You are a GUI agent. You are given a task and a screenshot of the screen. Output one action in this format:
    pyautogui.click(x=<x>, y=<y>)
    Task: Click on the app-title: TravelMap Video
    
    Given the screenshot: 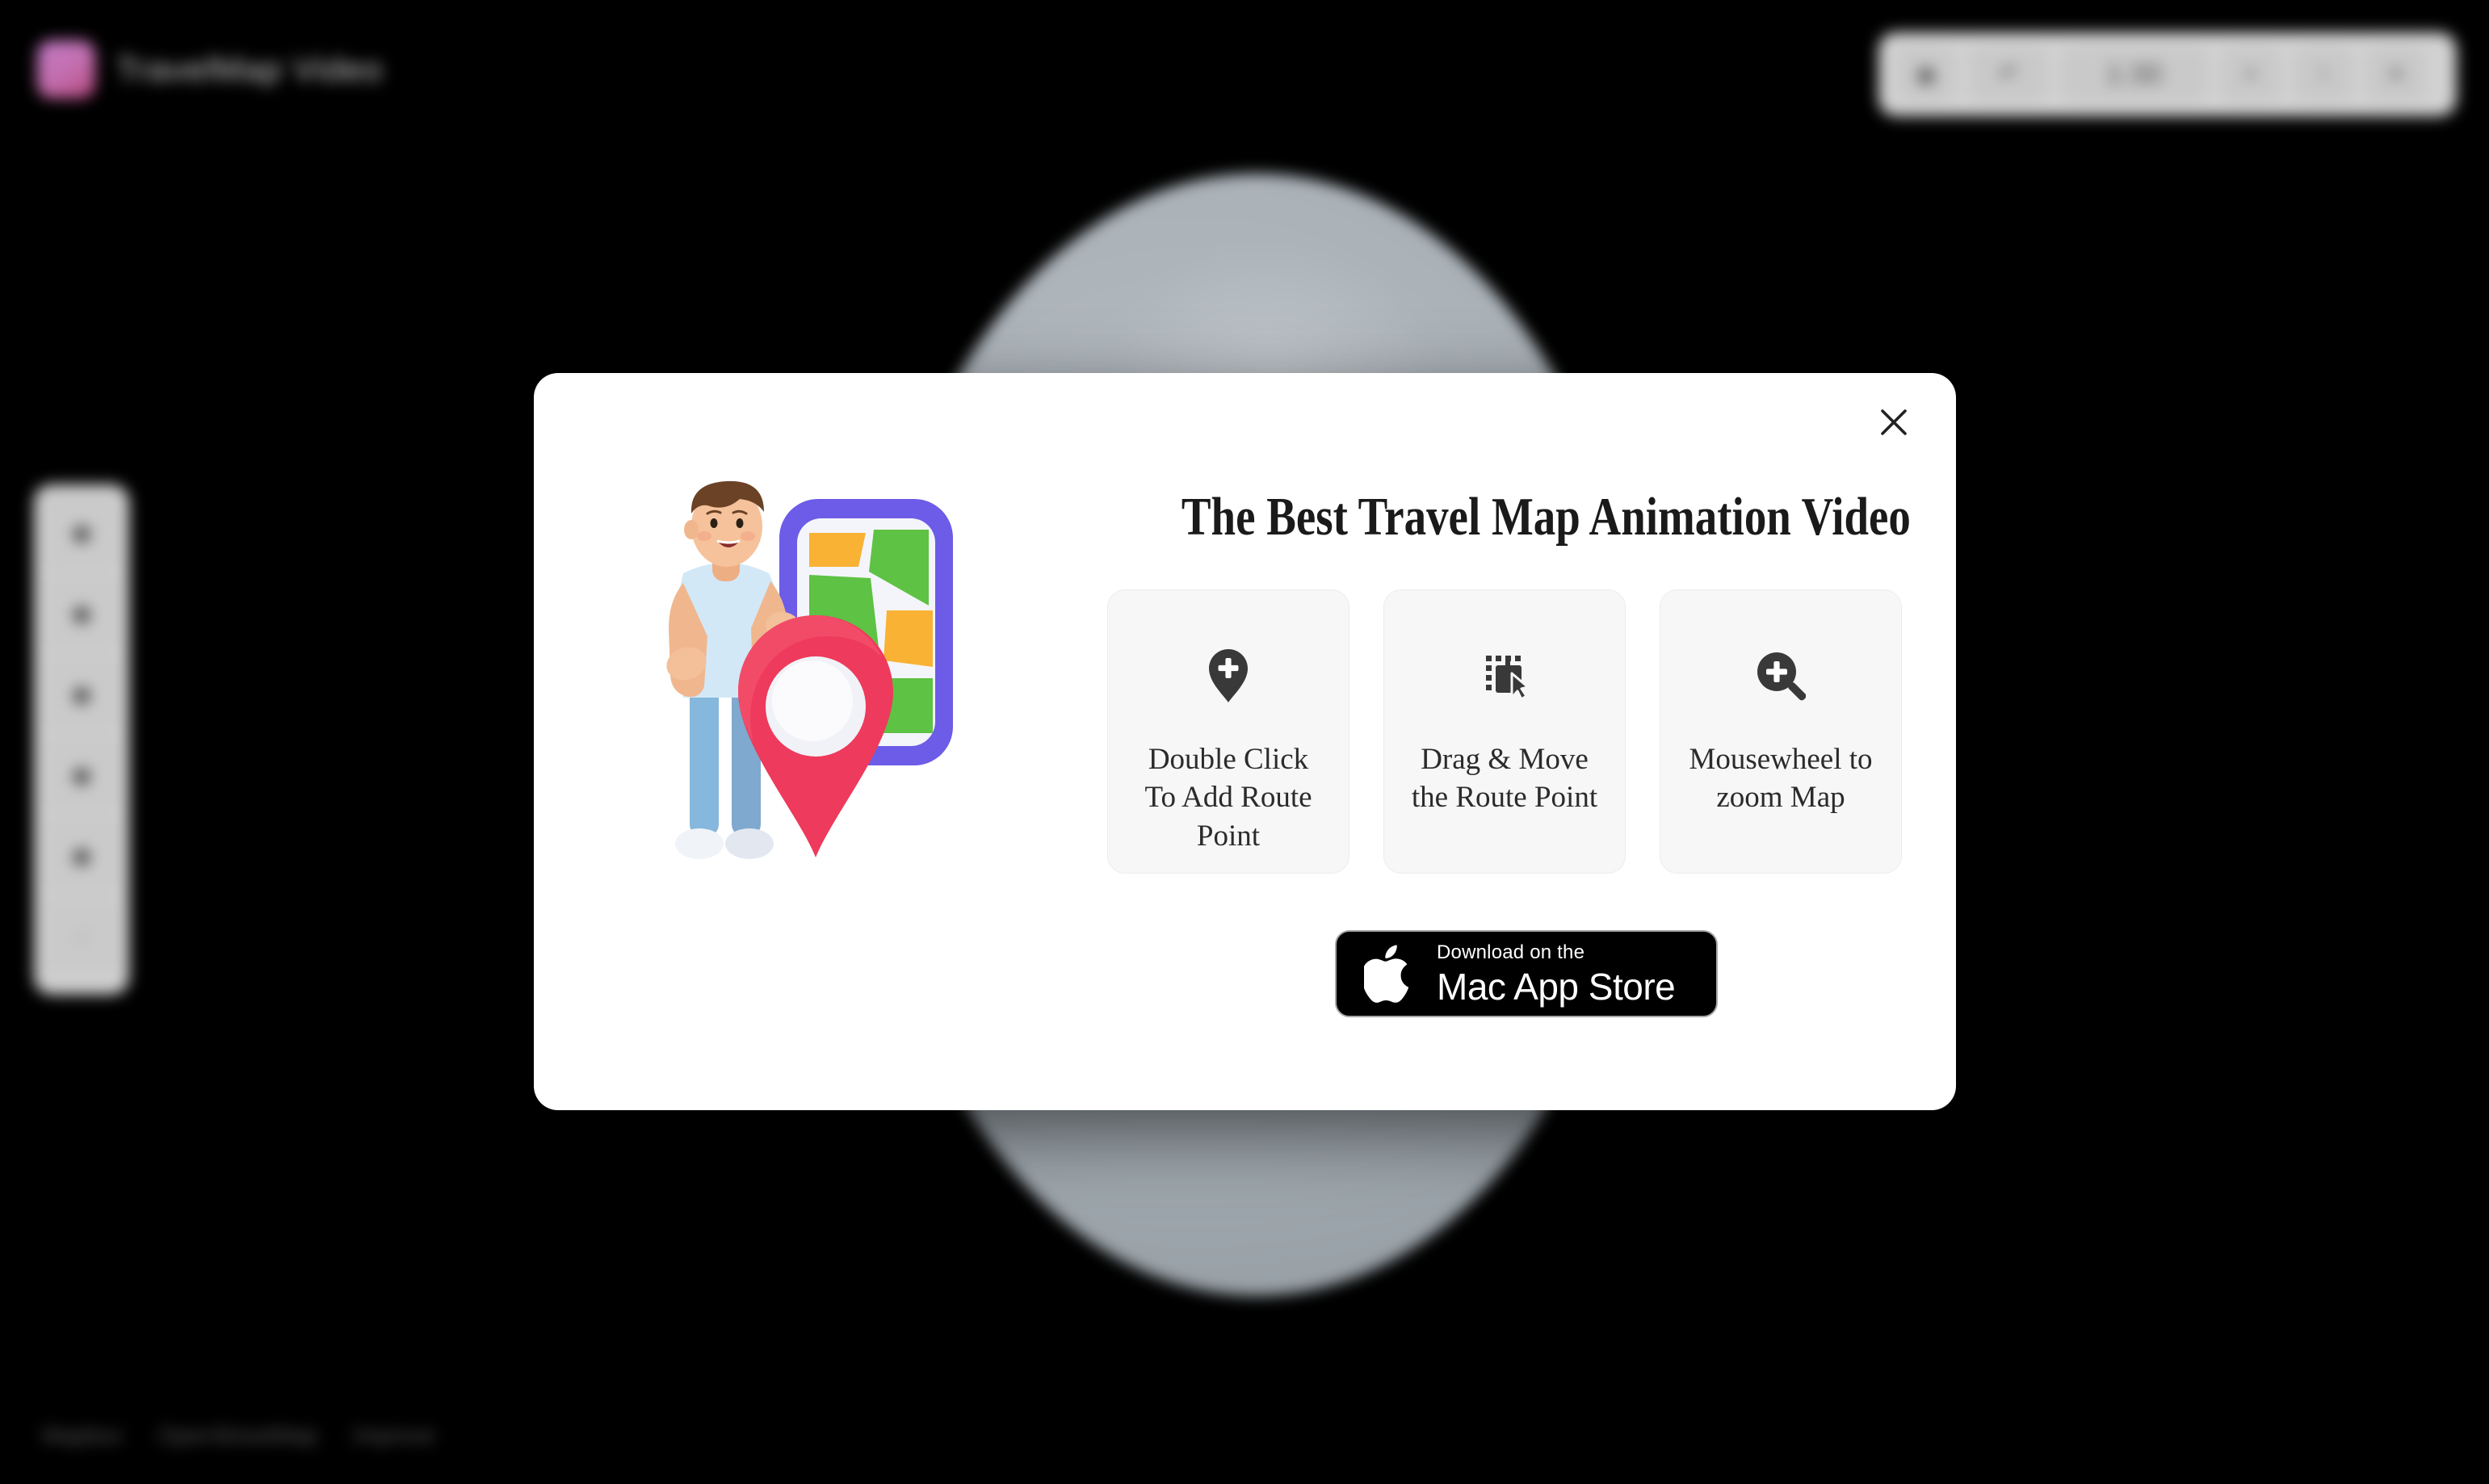 What is the action you would take?
    pyautogui.click(x=250, y=69)
    